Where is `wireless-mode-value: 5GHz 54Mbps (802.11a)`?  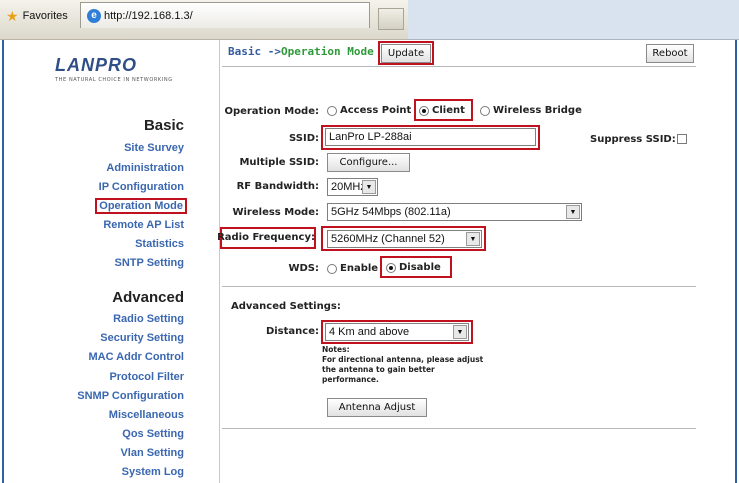
wireless-mode-value: 5GHz 54Mbps (802.11a) is located at coordinates (391, 212).